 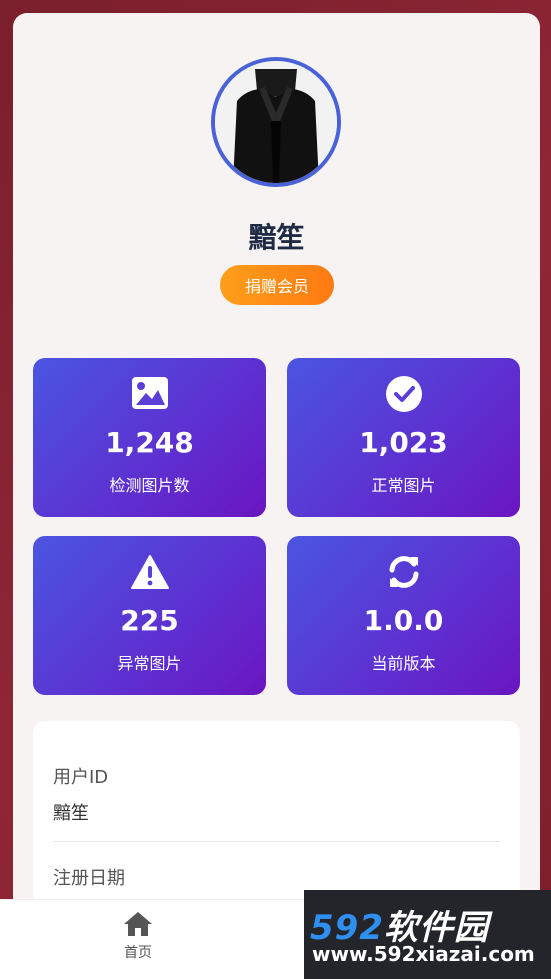 What do you see at coordinates (149, 442) in the screenshot?
I see `stat-value: 1,248` at bounding box center [149, 442].